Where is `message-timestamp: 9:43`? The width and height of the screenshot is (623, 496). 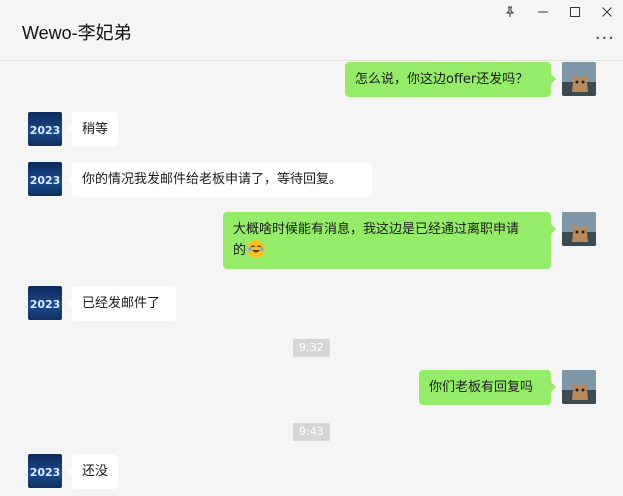
message-timestamp: 9:43 is located at coordinates (311, 432).